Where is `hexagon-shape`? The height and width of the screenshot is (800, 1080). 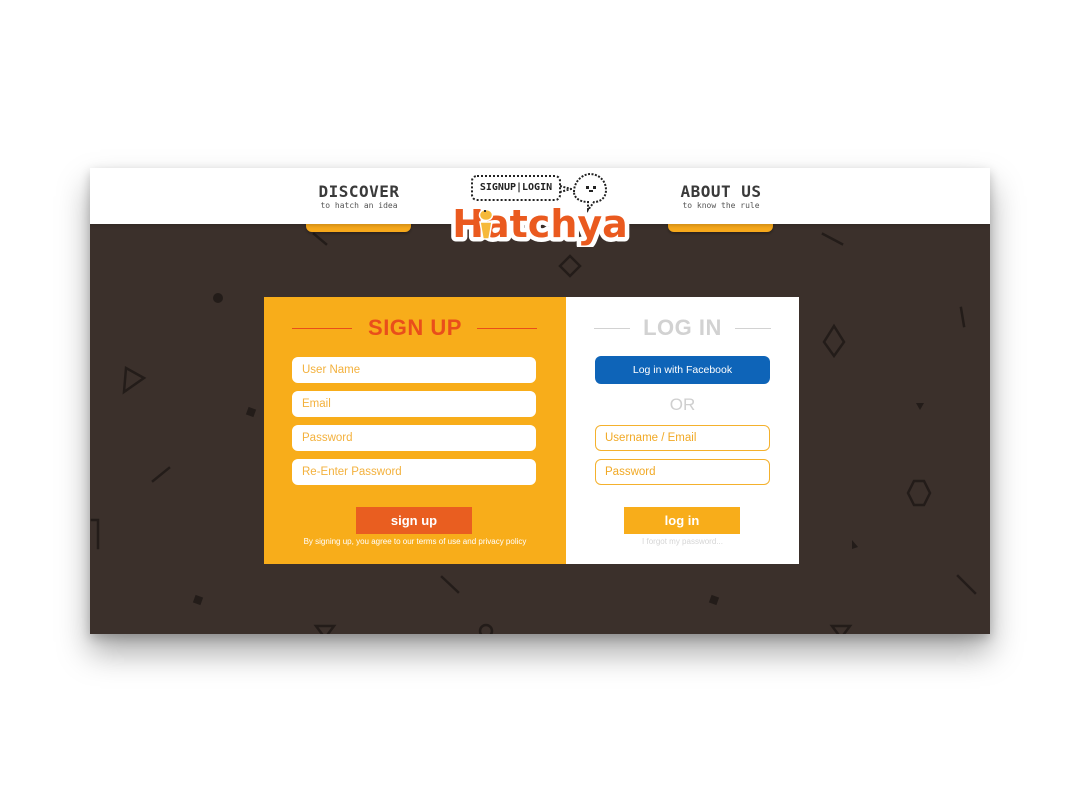 hexagon-shape is located at coordinates (919, 493).